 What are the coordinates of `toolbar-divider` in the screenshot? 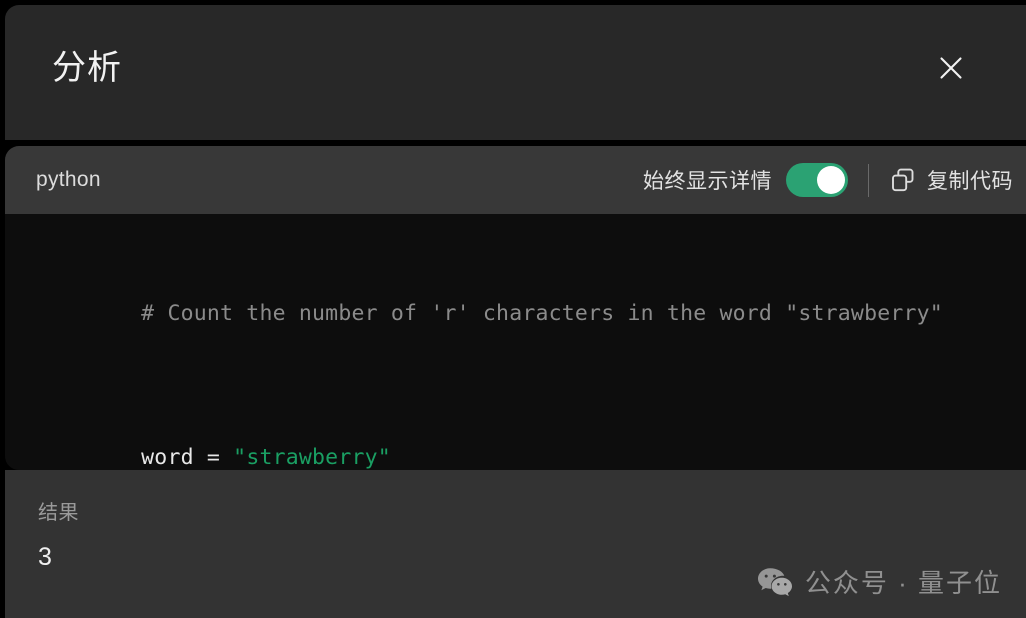 It's located at (868, 180).